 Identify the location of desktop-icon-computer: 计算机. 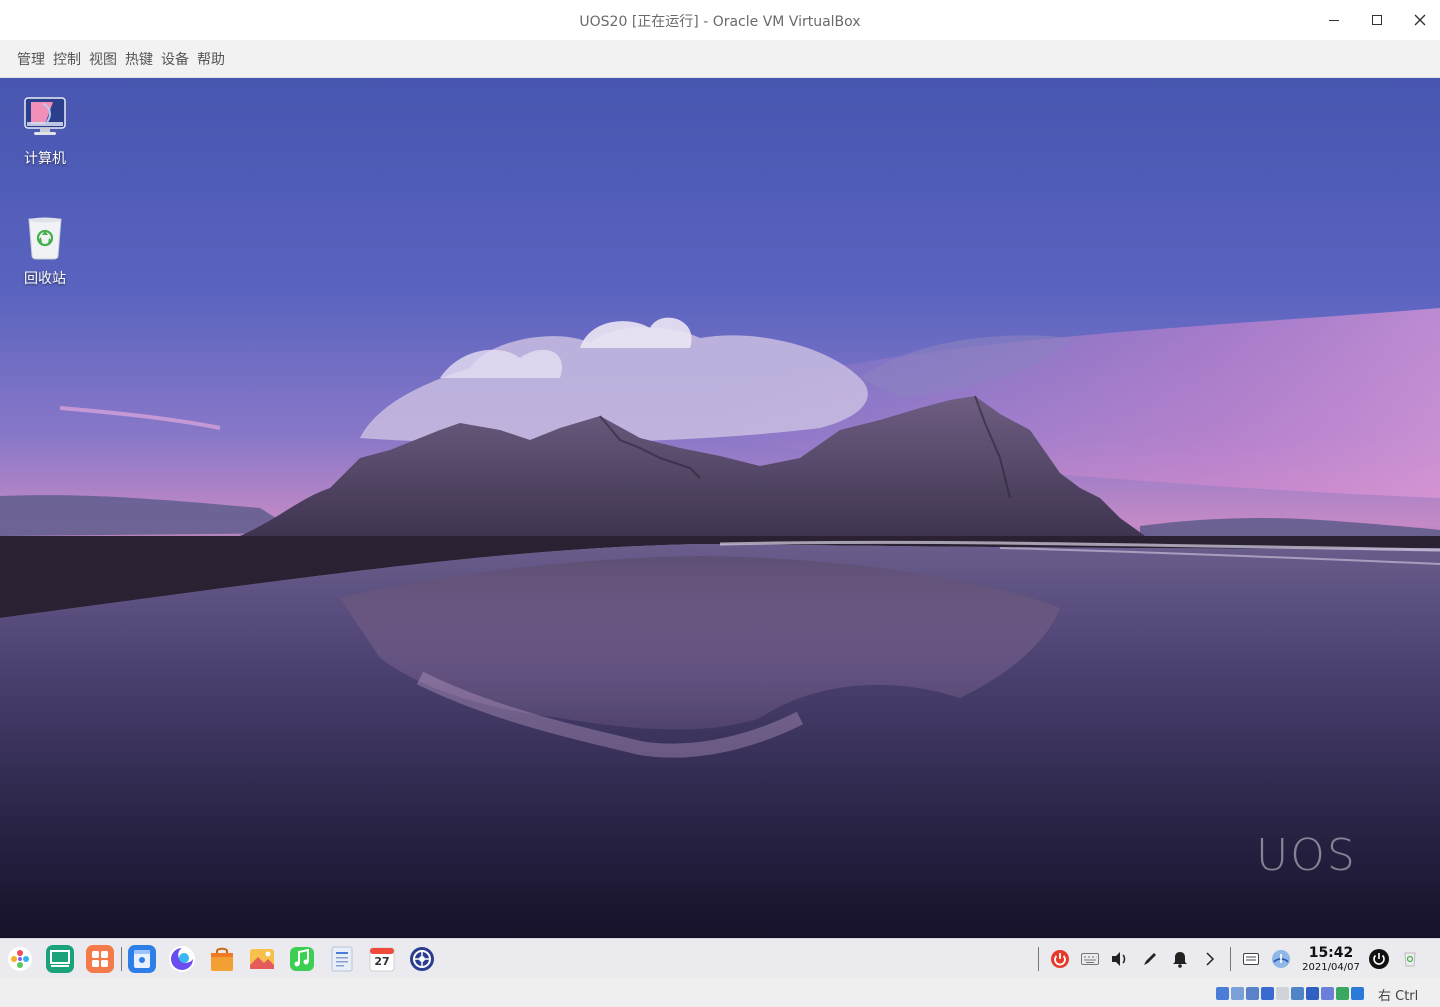
(45, 132).